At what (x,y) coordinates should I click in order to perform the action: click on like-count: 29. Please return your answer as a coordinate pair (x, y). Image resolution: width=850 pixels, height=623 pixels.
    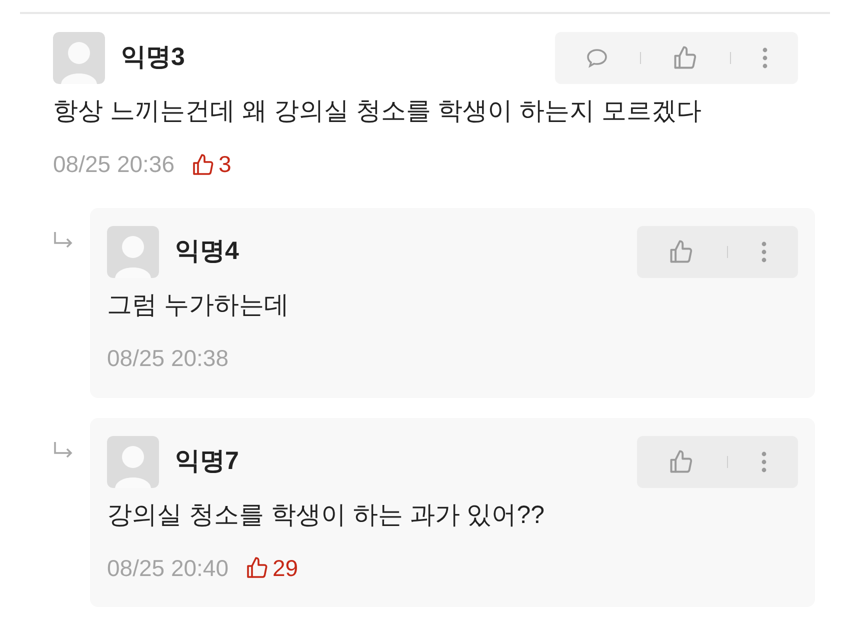
    Looking at the image, I should click on (285, 568).